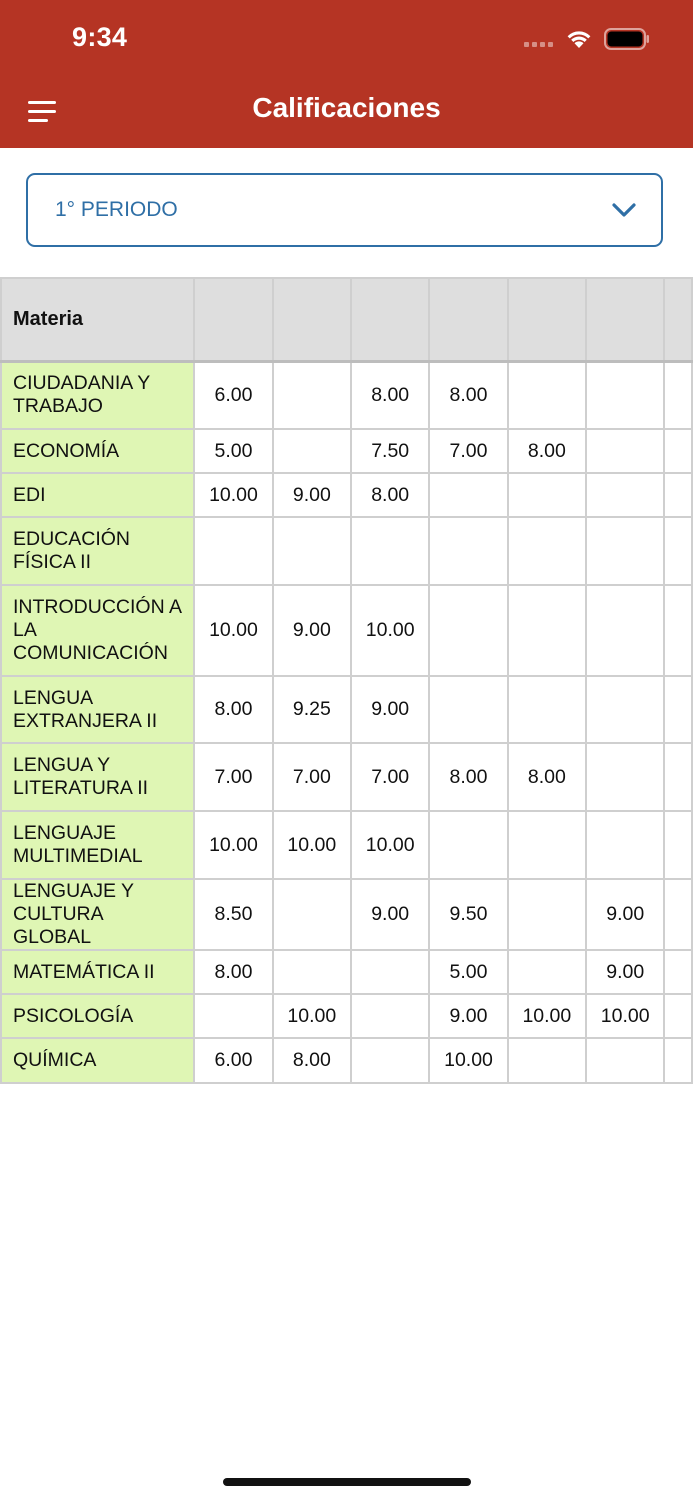  Describe the element at coordinates (98, 320) in the screenshot. I see `column-header-materia: Materia` at that location.